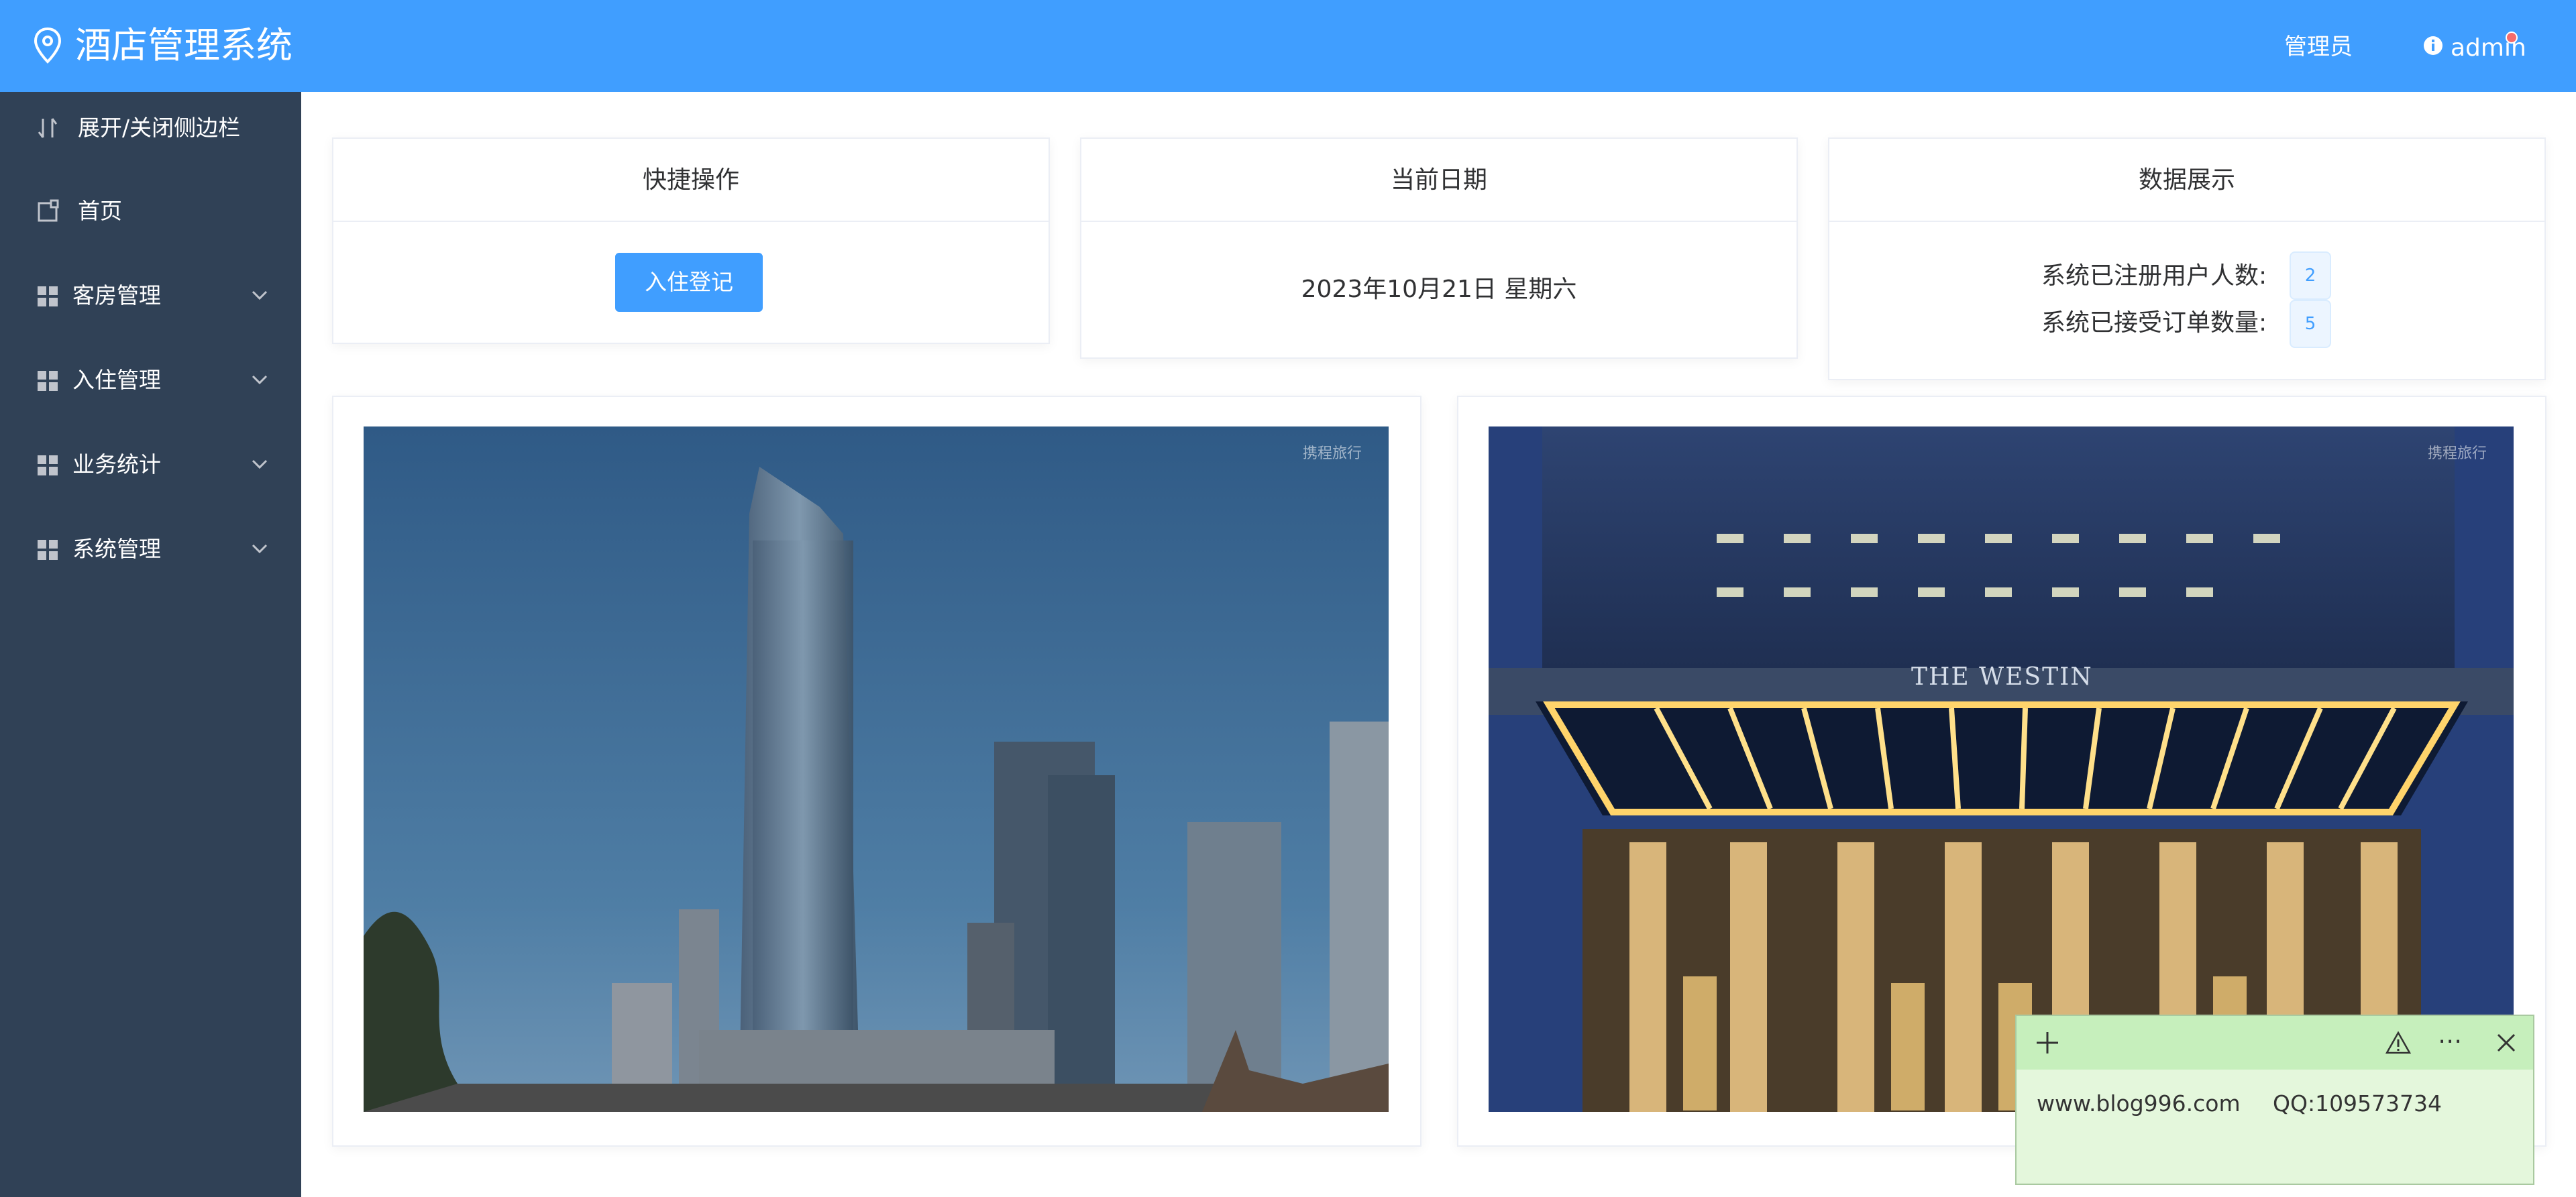 This screenshot has width=2576, height=1197. What do you see at coordinates (116, 549) in the screenshot?
I see `sidebar-item-label: 系统管理` at bounding box center [116, 549].